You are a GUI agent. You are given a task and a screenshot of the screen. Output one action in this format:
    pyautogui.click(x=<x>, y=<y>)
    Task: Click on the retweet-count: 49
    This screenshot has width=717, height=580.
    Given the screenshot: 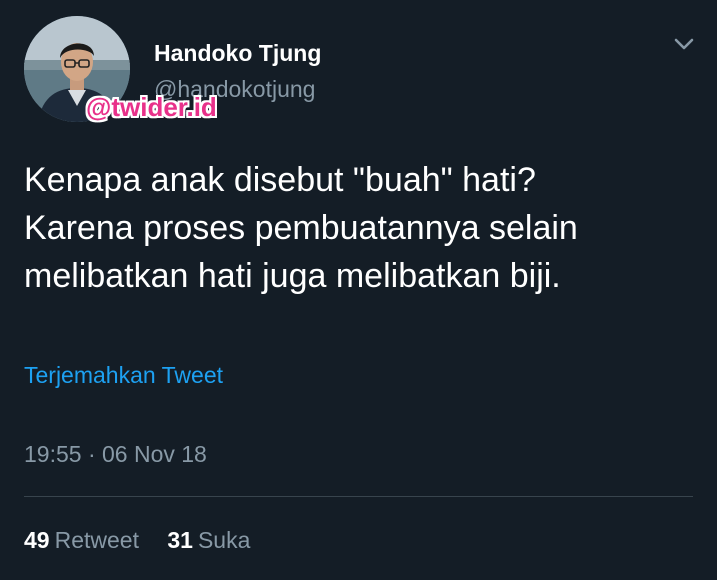 What is the action you would take?
    pyautogui.click(x=37, y=540)
    